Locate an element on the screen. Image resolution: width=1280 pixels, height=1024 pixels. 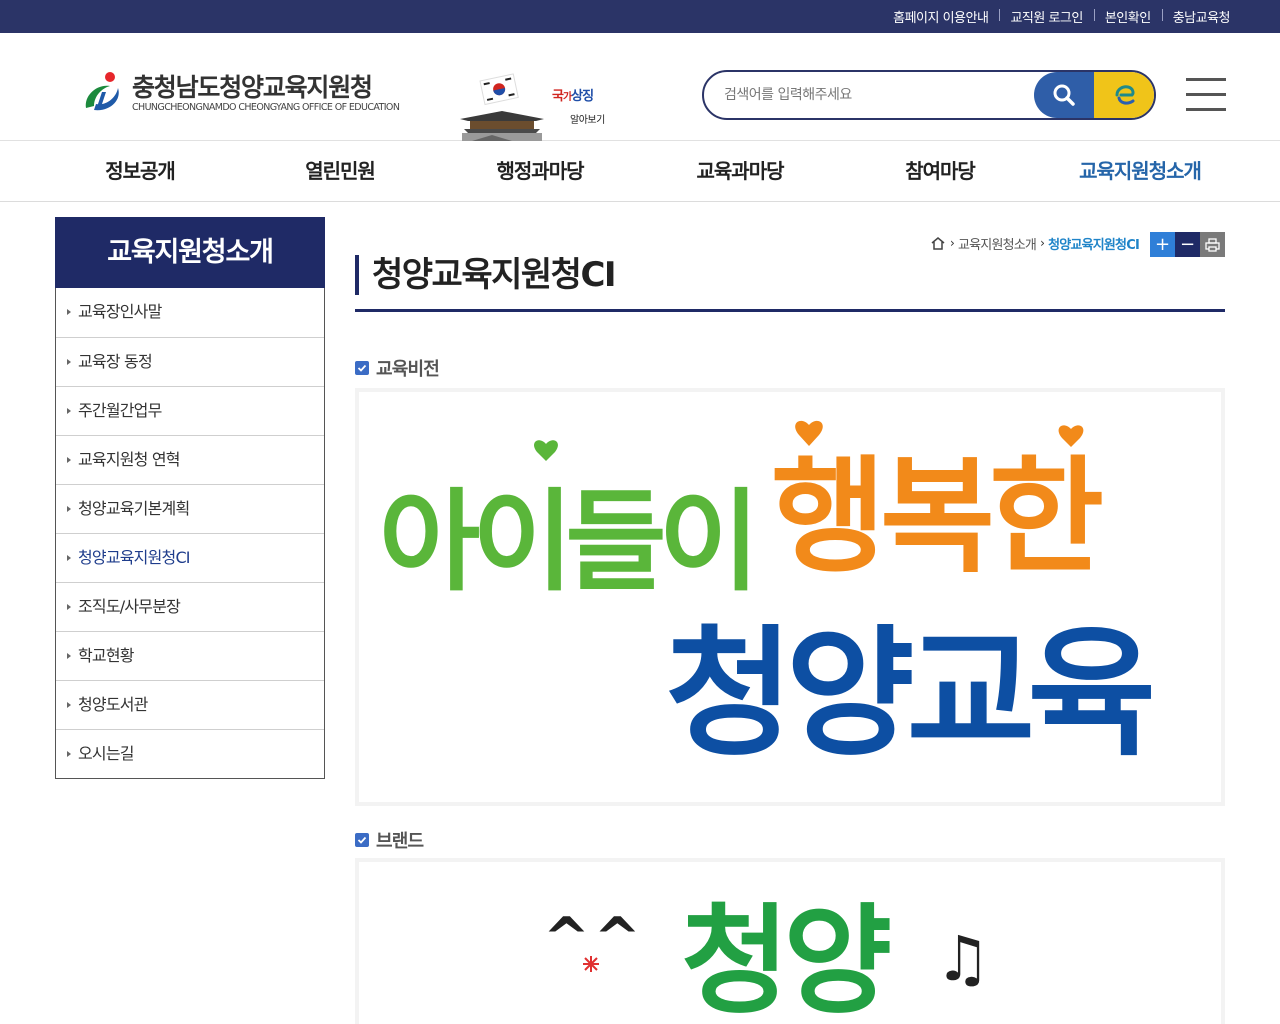
nav-item-about: 교육지원청소개 is located at coordinates (1140, 171).